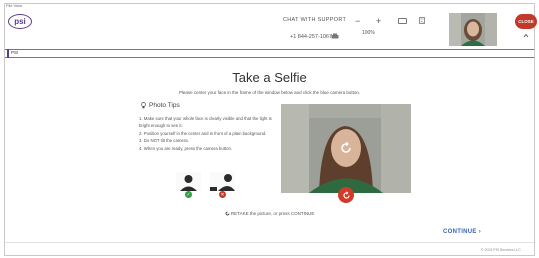  I want to click on camera-view, so click(346, 148).